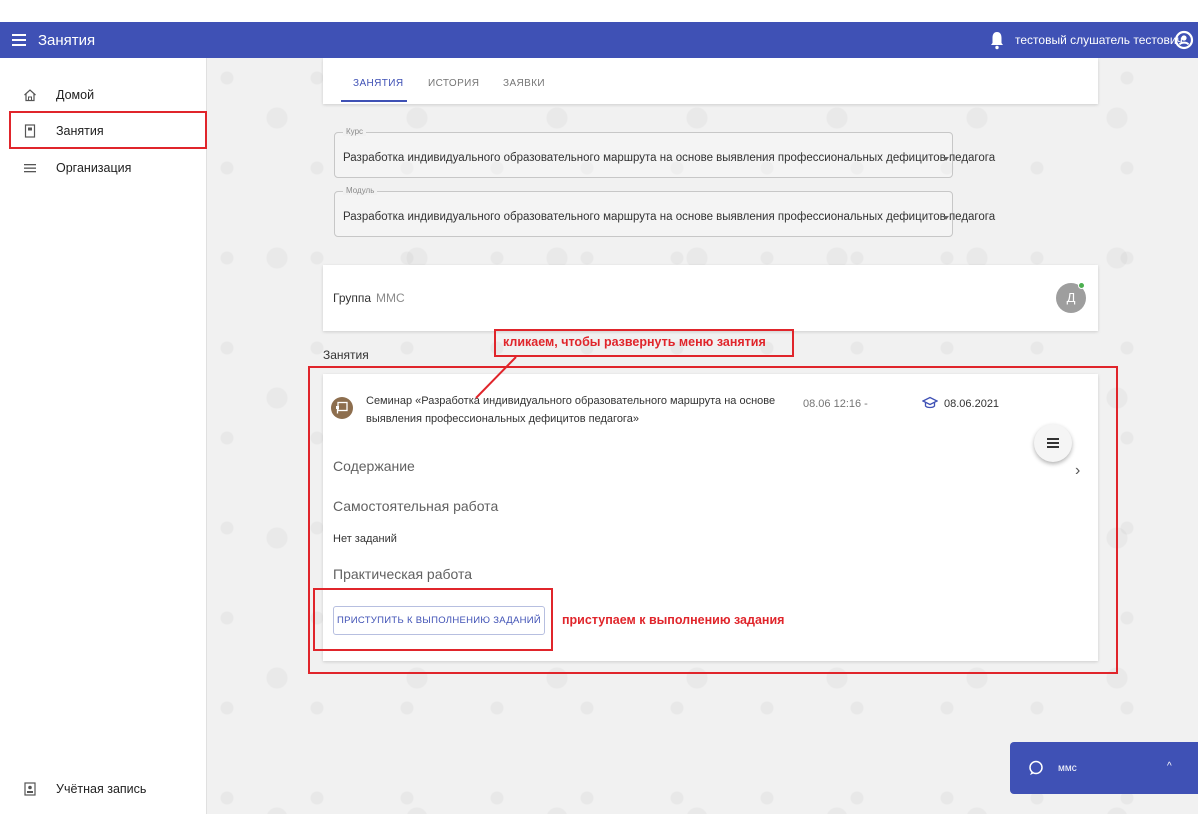 Image resolution: width=1198 pixels, height=814 pixels. I want to click on online-status-dot, so click(1081, 285).